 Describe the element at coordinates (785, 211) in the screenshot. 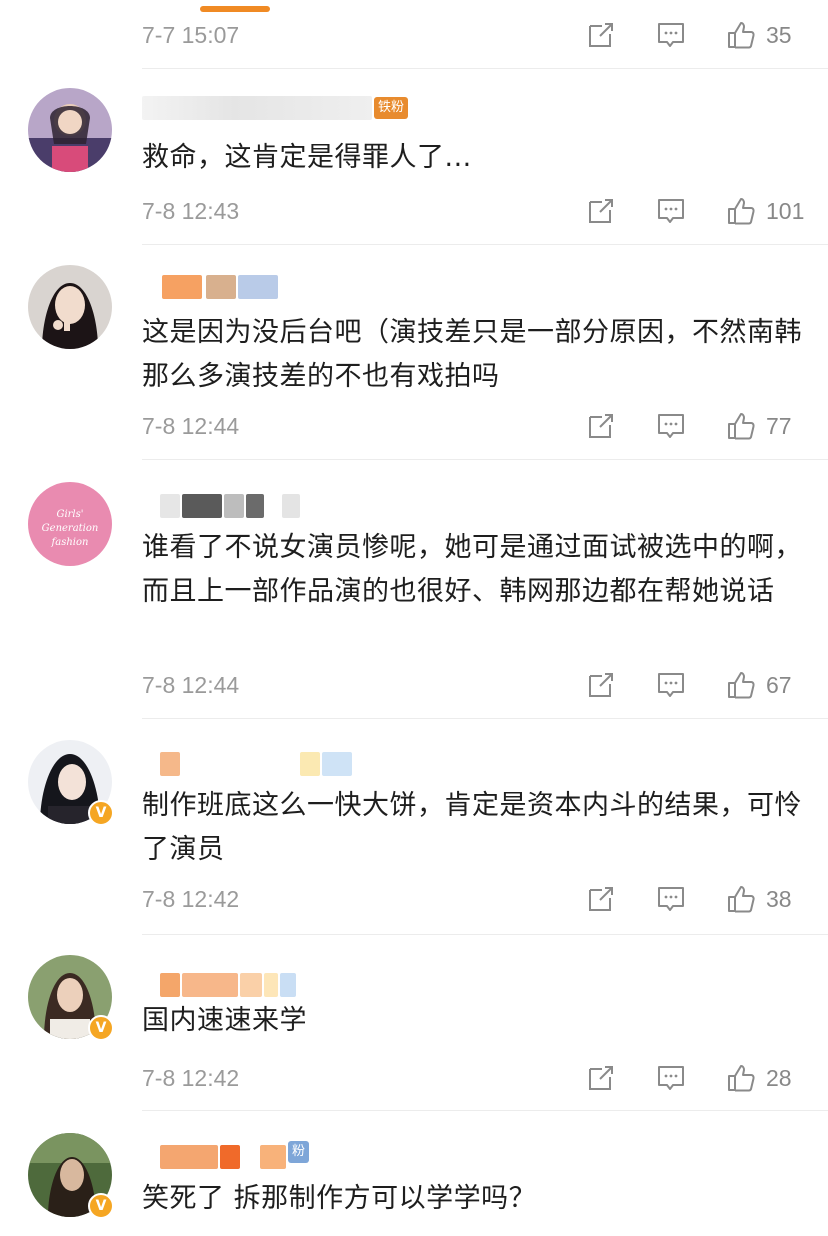

I see `like-count: 101` at that location.